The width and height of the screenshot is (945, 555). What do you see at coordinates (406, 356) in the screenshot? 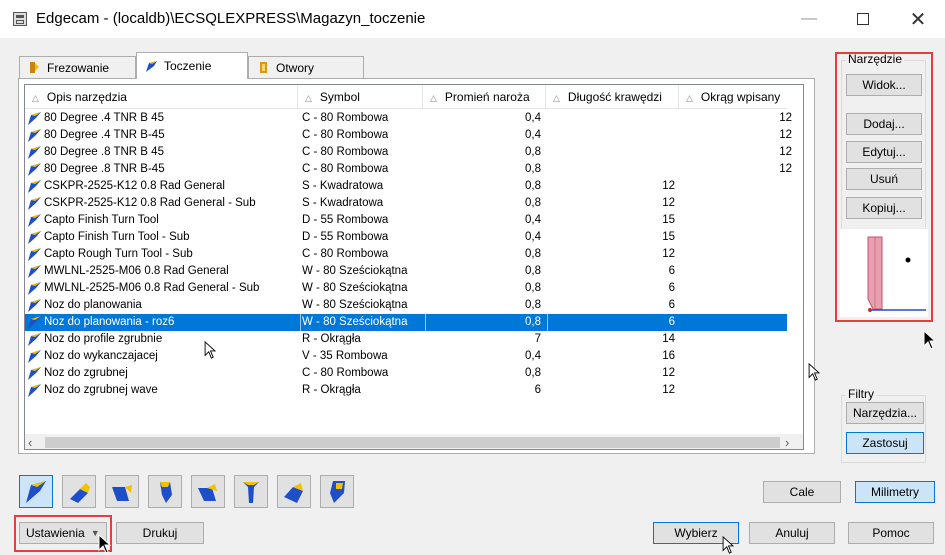
I see `table-row: Noz do wykanczajacej V - 35 Rombowa 0,4 16` at bounding box center [406, 356].